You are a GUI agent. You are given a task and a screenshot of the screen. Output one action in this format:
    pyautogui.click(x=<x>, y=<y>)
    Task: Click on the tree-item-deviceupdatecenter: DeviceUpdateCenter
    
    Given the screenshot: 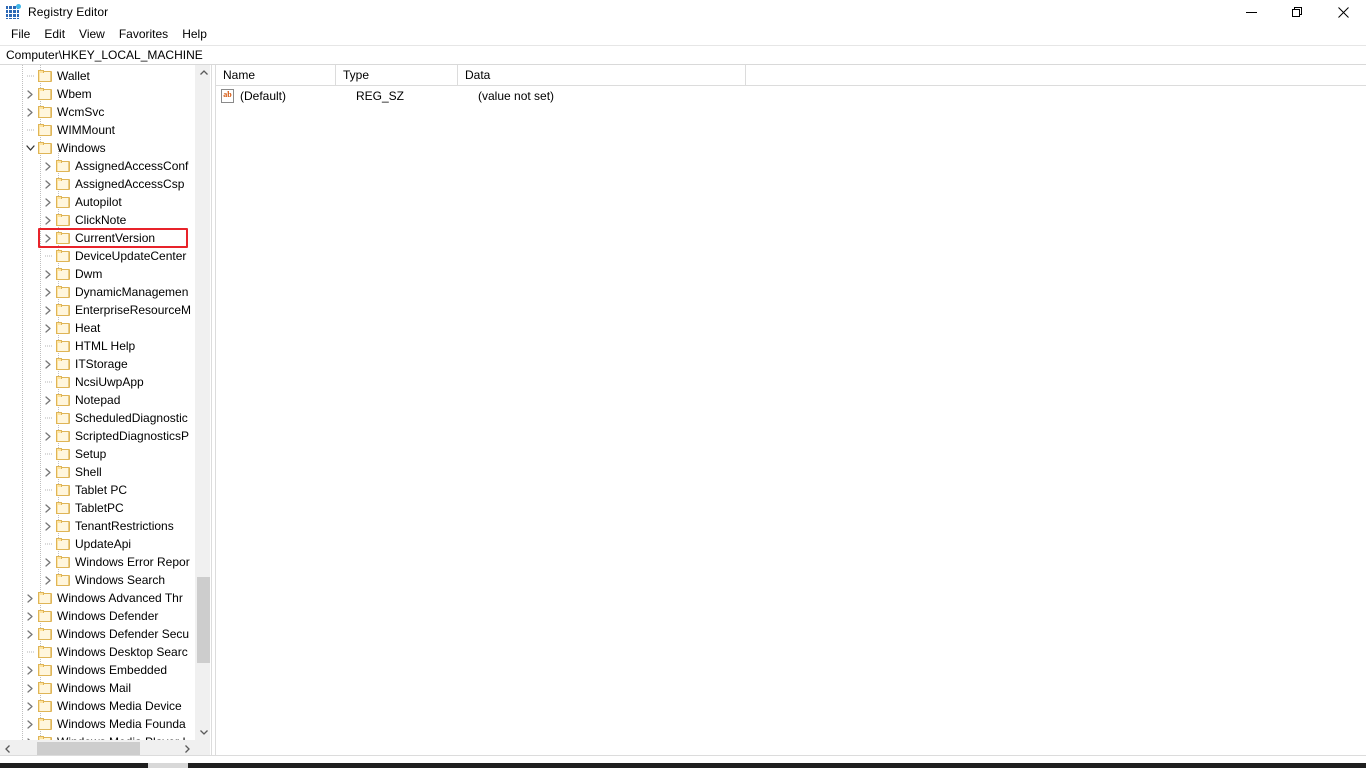 What is the action you would take?
    pyautogui.click(x=98, y=256)
    